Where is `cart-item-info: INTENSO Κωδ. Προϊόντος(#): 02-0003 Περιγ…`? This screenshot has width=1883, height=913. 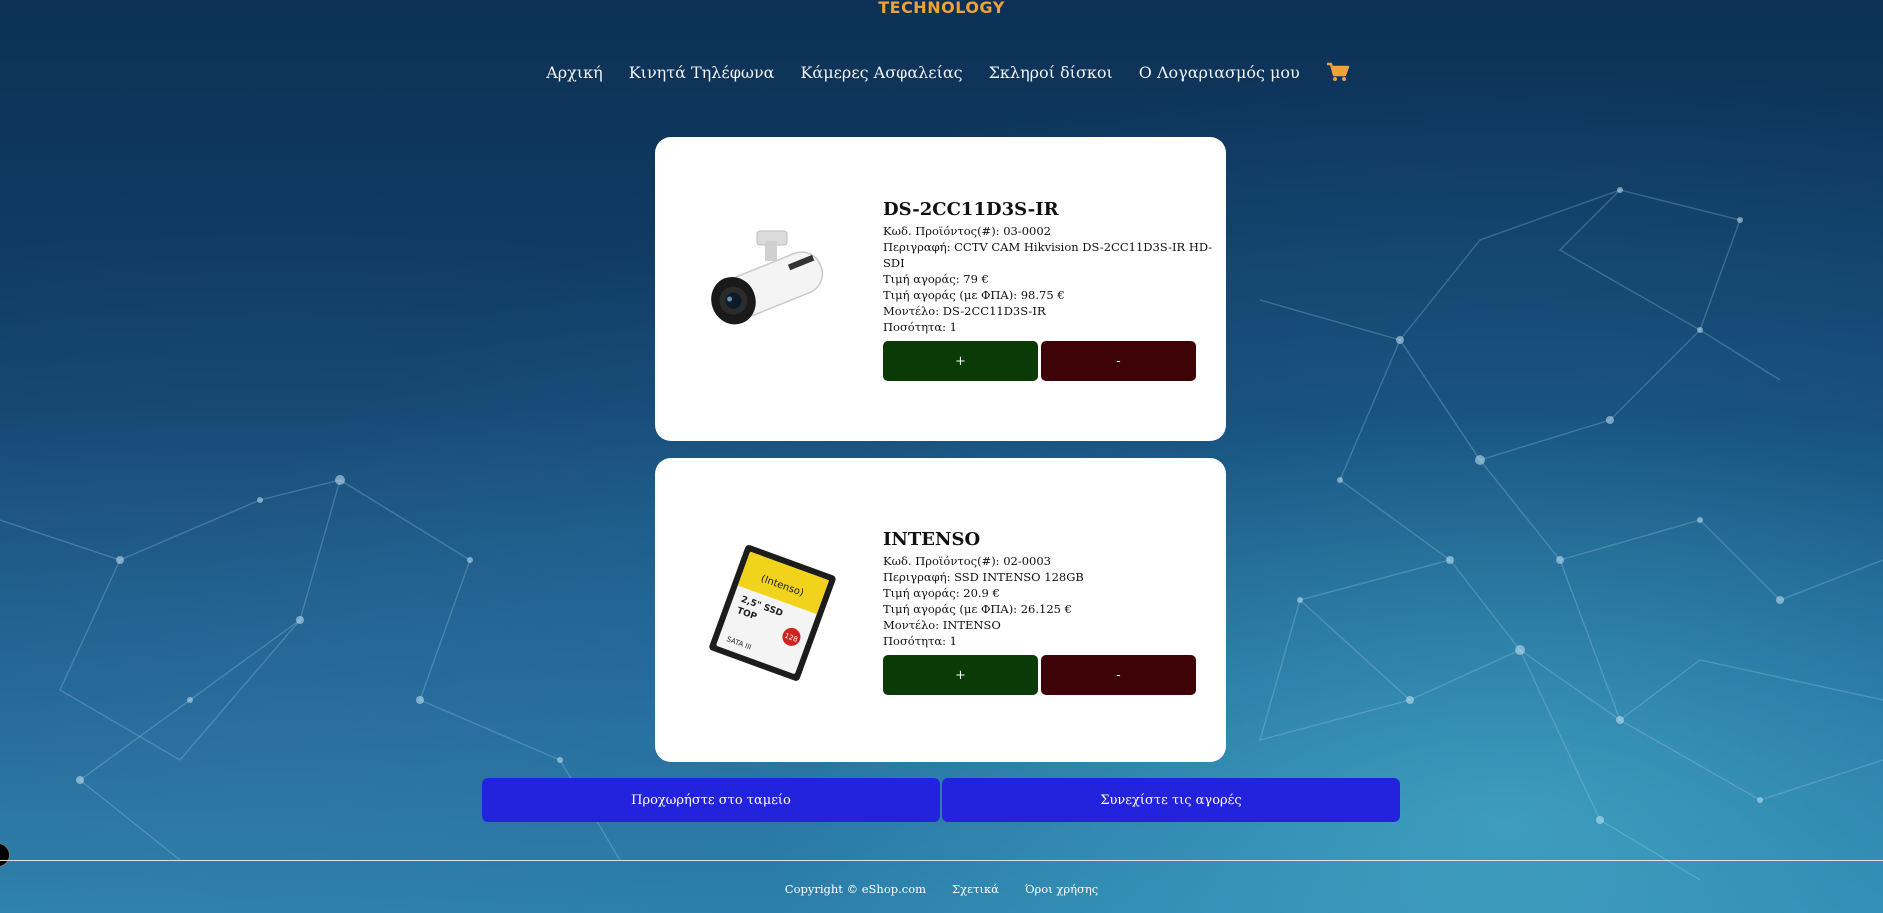
cart-item-info: INTENSO Κωδ. Προϊόντος(#): 02-0003 Περιγ… is located at coordinates (1050, 612).